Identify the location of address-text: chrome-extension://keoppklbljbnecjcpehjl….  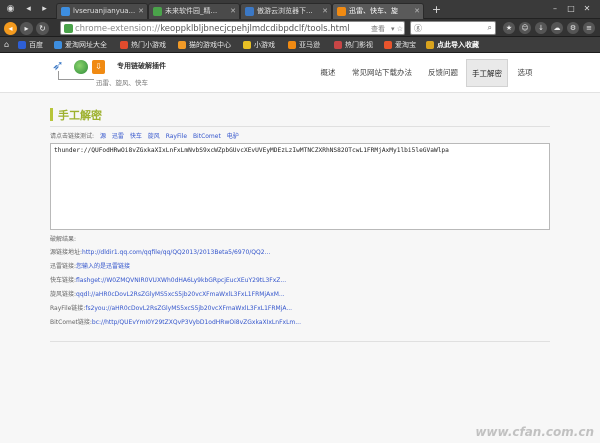
(212, 29).